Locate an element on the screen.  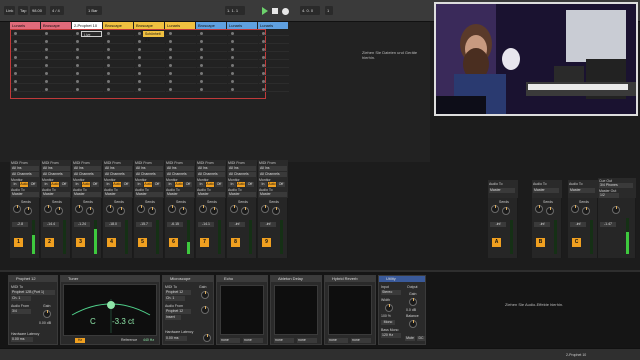
track-activator: A is located at coordinates (496, 242).